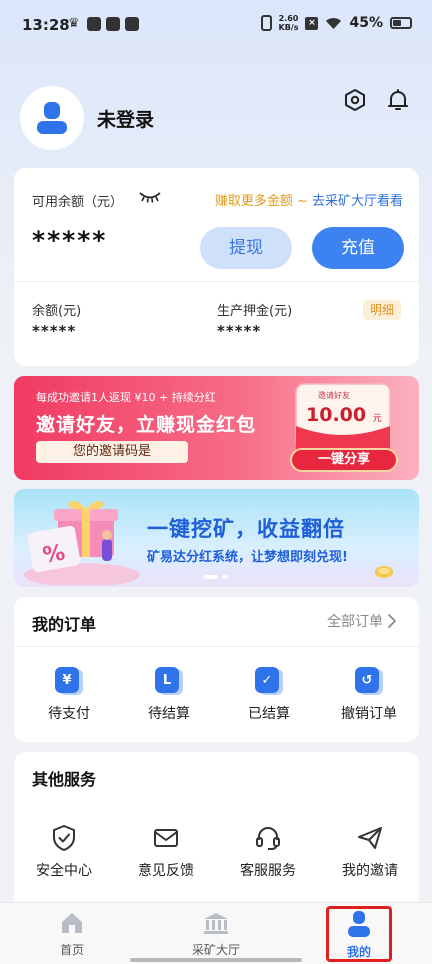 The width and height of the screenshot is (432, 964). I want to click on wifi-icon, so click(334, 23).